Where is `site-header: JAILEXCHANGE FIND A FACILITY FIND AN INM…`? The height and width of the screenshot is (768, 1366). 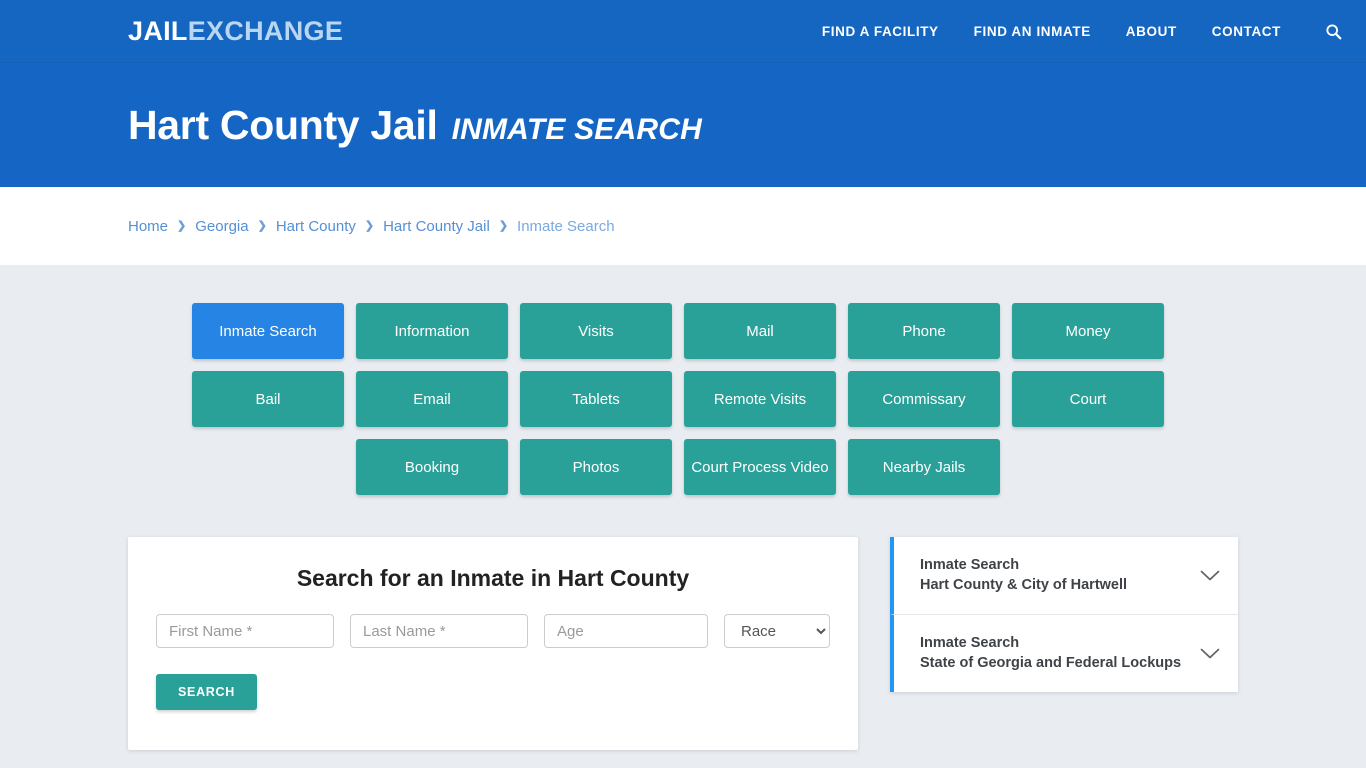 site-header: JAILEXCHANGE FIND A FACILITY FIND AN INM… is located at coordinates (683, 31).